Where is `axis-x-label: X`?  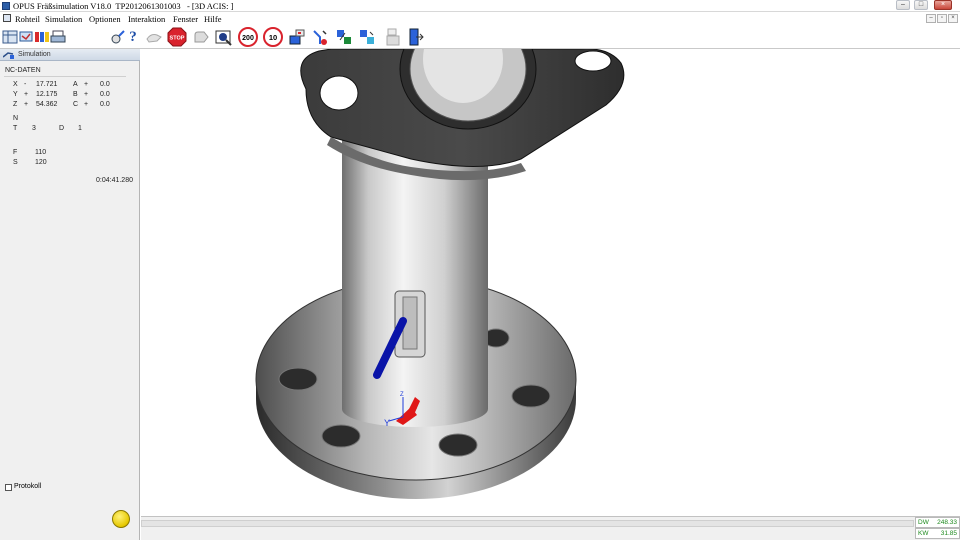
axis-x-label: X is located at coordinates (415, 408).